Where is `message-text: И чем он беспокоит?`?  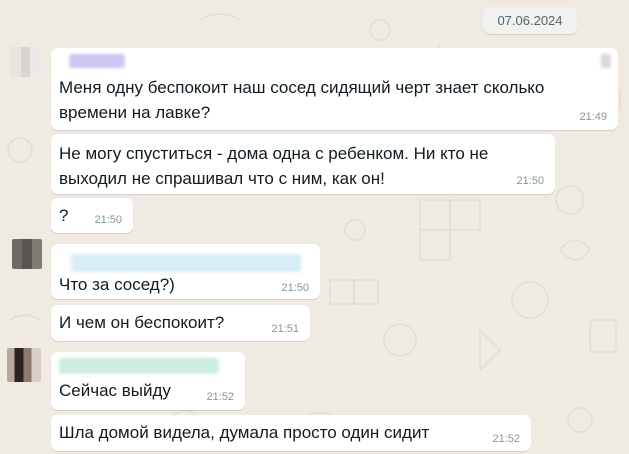 message-text: И чем он беспокоит? is located at coordinates (142, 322).